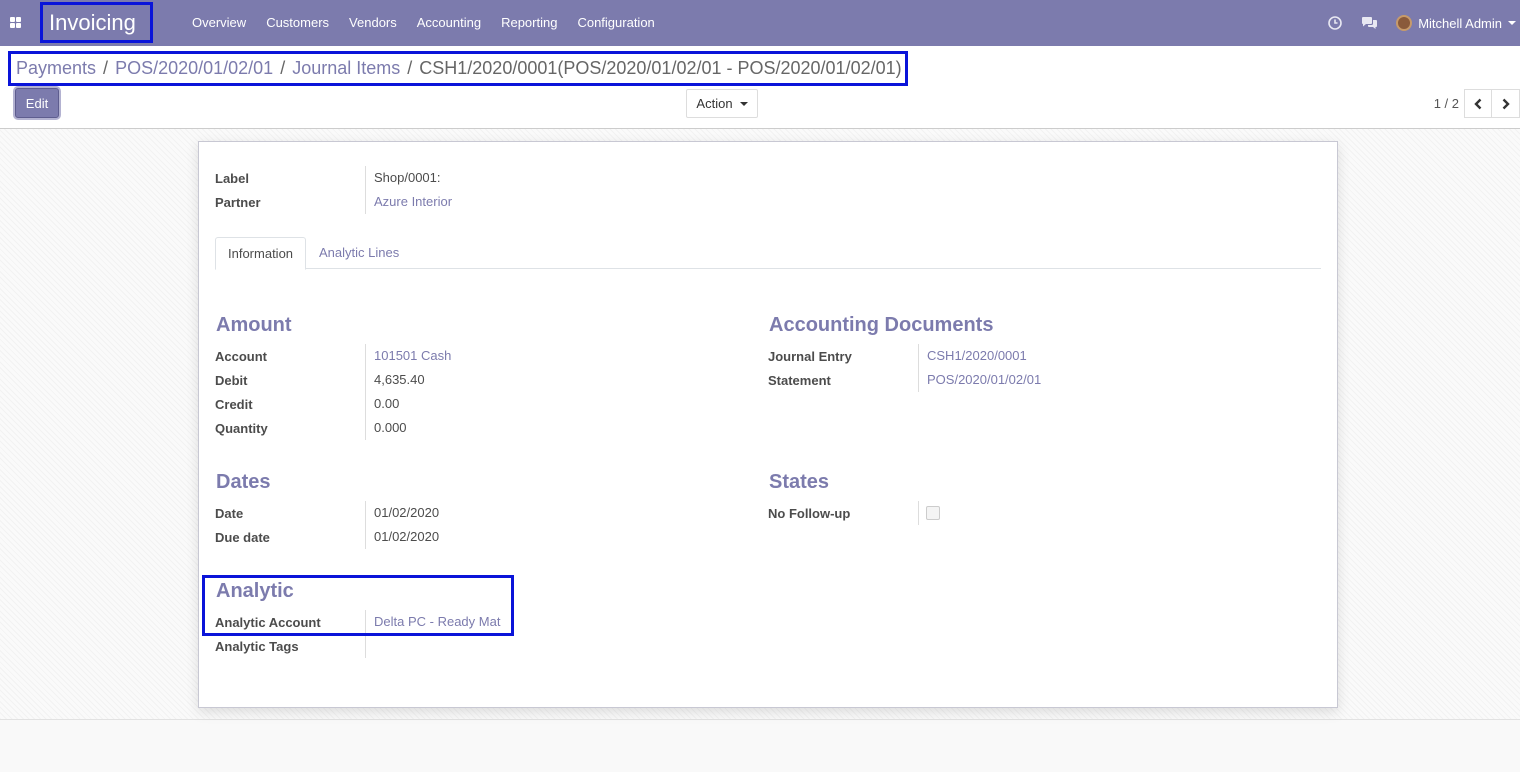 This screenshot has height=772, width=1520. I want to click on field-label: Partner, so click(238, 202).